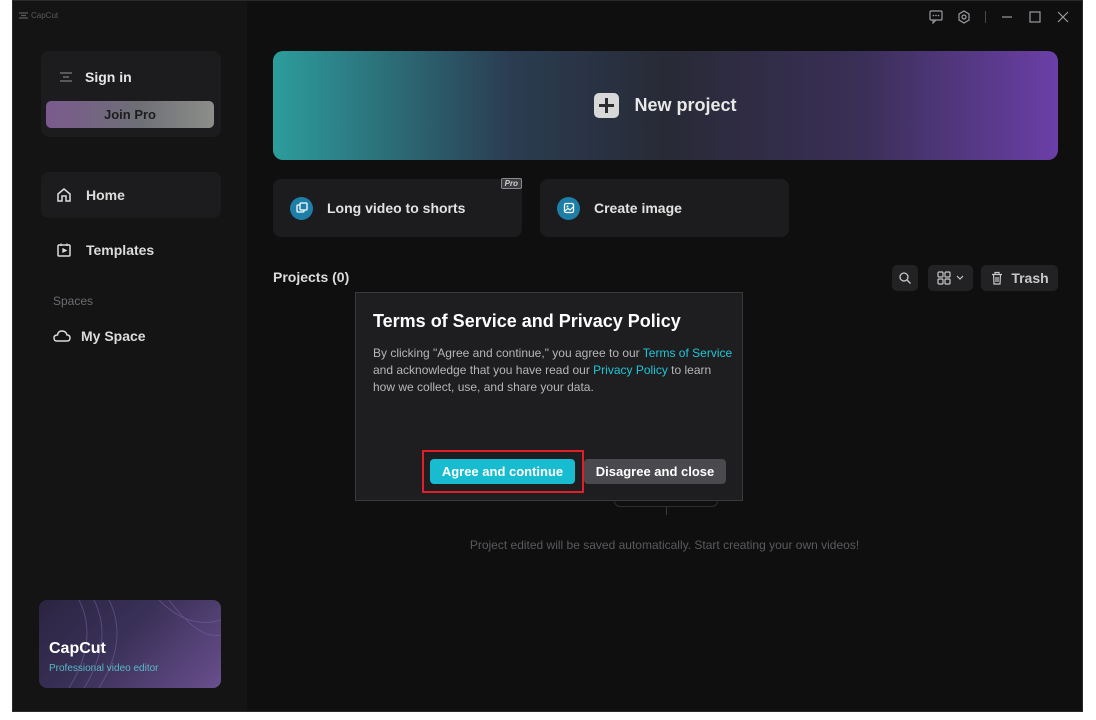  Describe the element at coordinates (960, 277) in the screenshot. I see `chevron-down-icon` at that location.